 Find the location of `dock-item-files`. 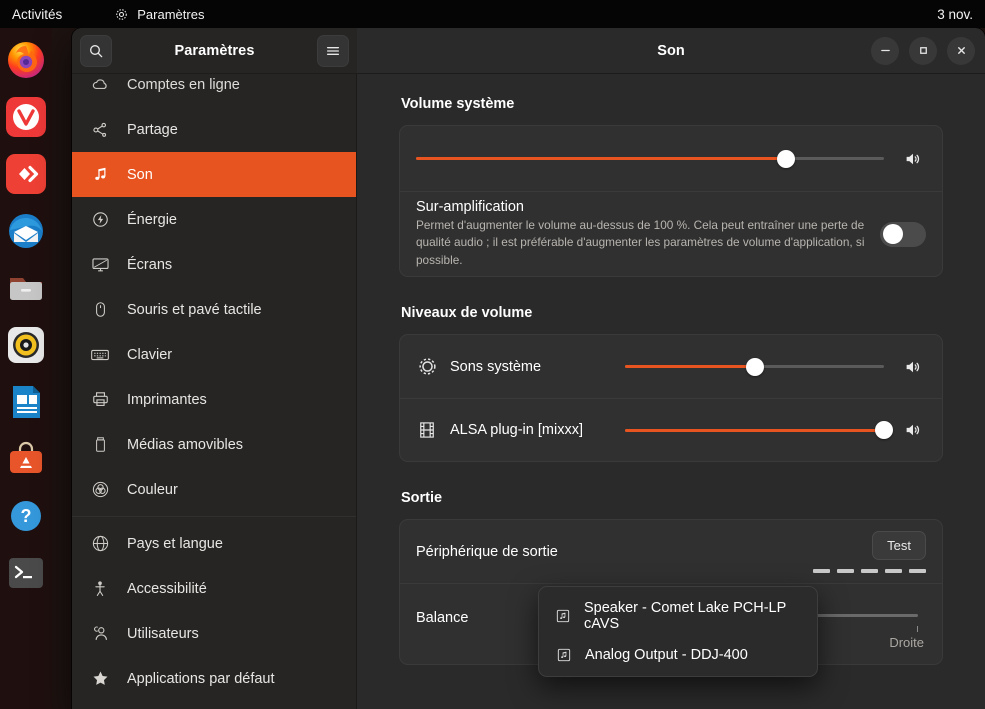

dock-item-files is located at coordinates (26, 288).